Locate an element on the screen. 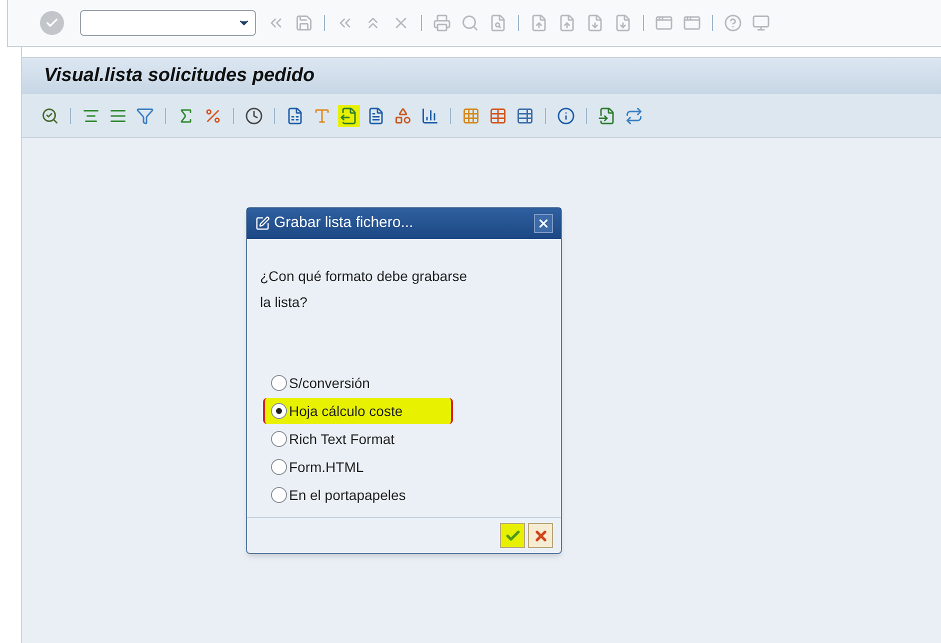  confirm-button is located at coordinates (512, 535).